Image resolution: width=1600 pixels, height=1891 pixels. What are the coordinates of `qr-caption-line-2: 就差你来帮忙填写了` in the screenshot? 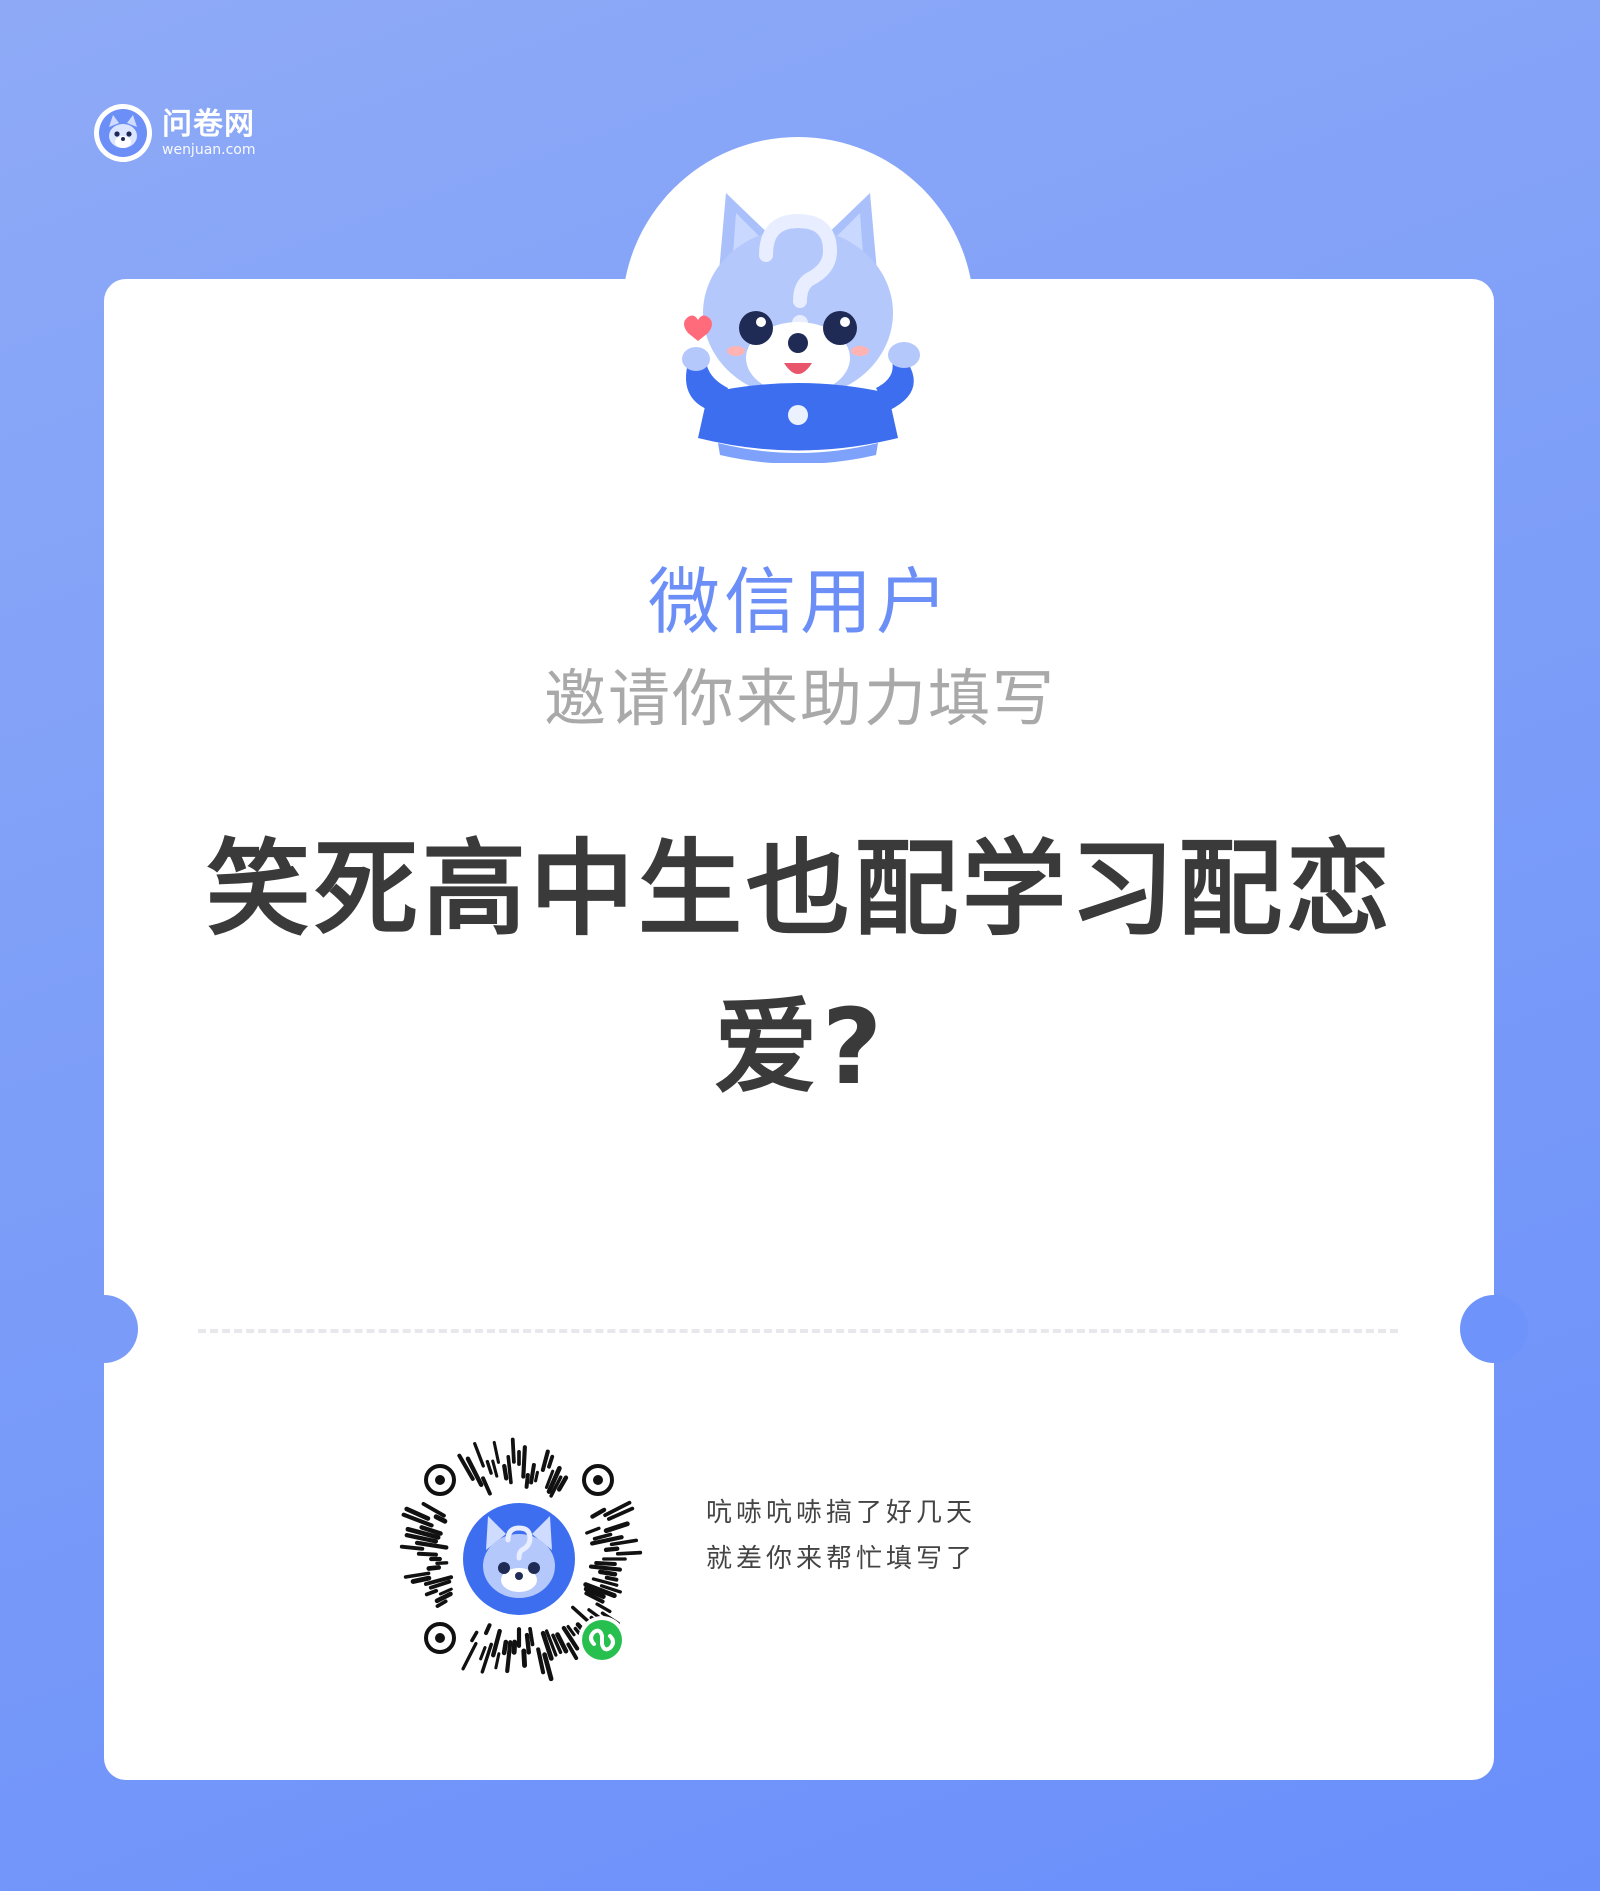 It's located at (841, 1559).